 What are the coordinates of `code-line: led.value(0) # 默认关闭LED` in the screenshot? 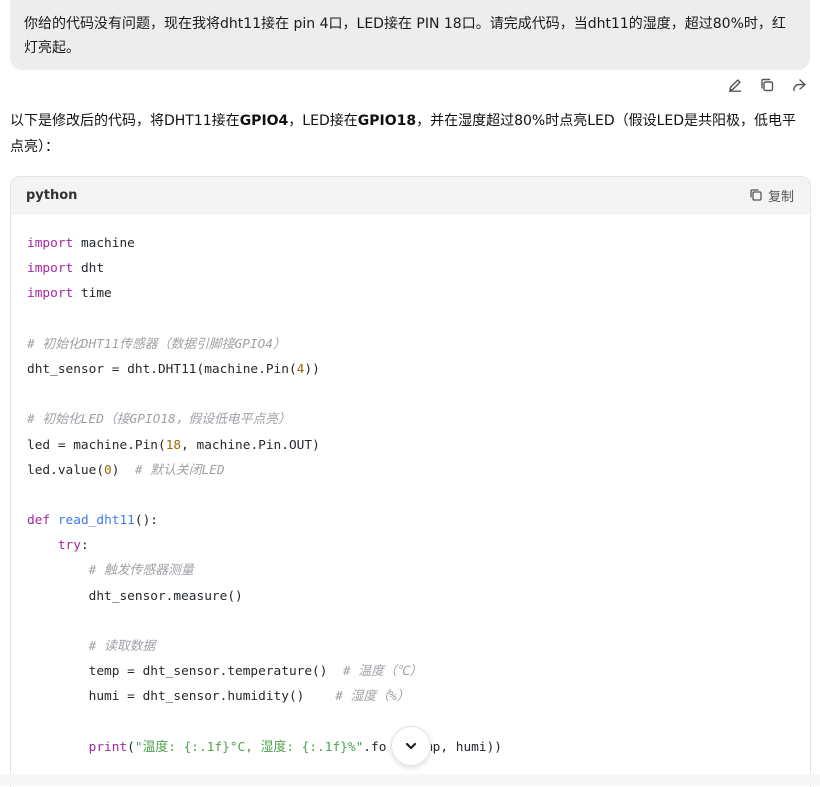 It's located at (410, 470).